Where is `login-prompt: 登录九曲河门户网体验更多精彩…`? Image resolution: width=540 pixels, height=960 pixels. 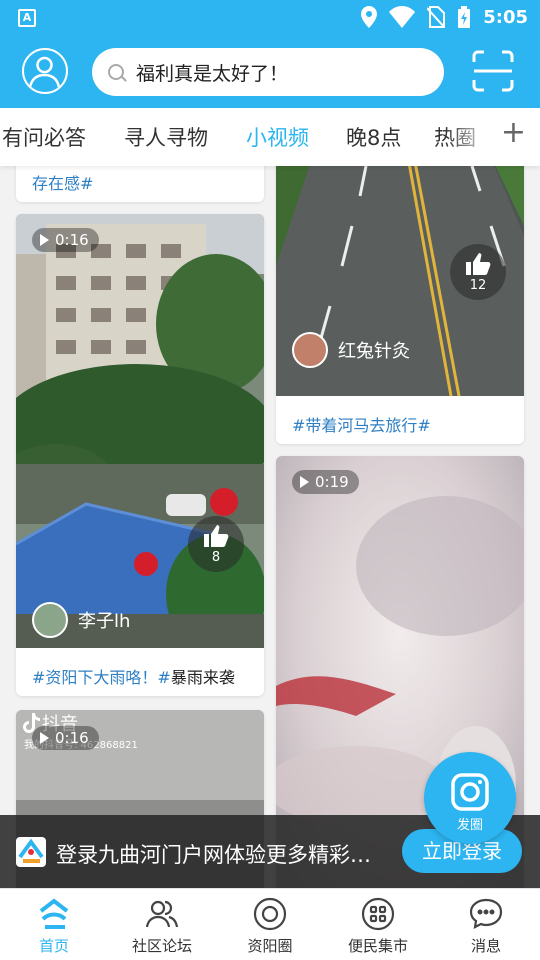
login-prompt: 登录九曲河门户网体验更多精彩… is located at coordinates (213, 855).